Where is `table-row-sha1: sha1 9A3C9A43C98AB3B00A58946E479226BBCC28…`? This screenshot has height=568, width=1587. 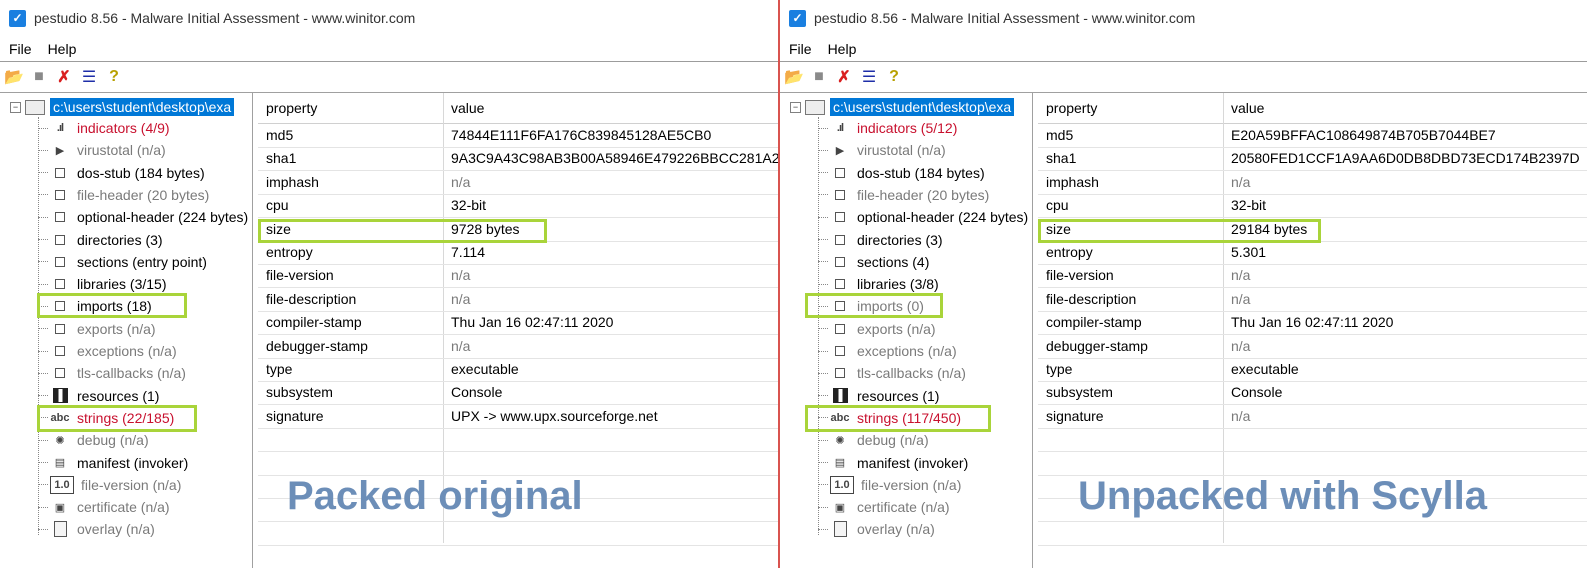 table-row-sha1: sha1 9A3C9A43C98AB3B00A58946E479226BBCC28… is located at coordinates (518, 159).